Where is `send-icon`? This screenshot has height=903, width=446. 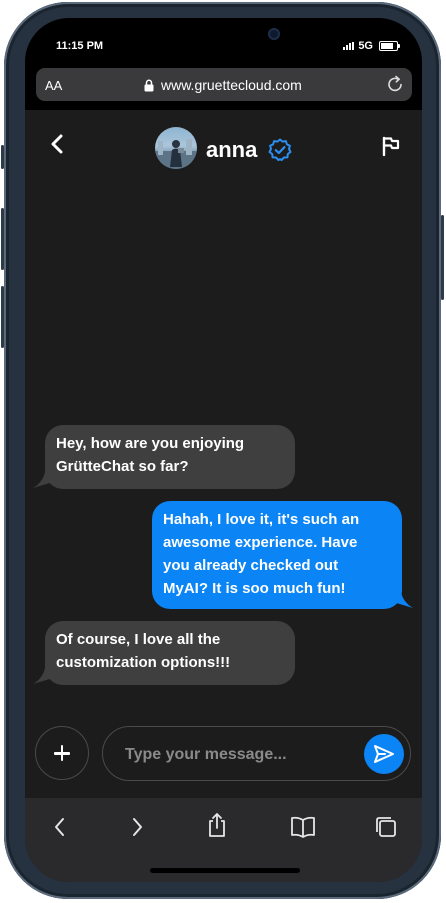 send-icon is located at coordinates (384, 754).